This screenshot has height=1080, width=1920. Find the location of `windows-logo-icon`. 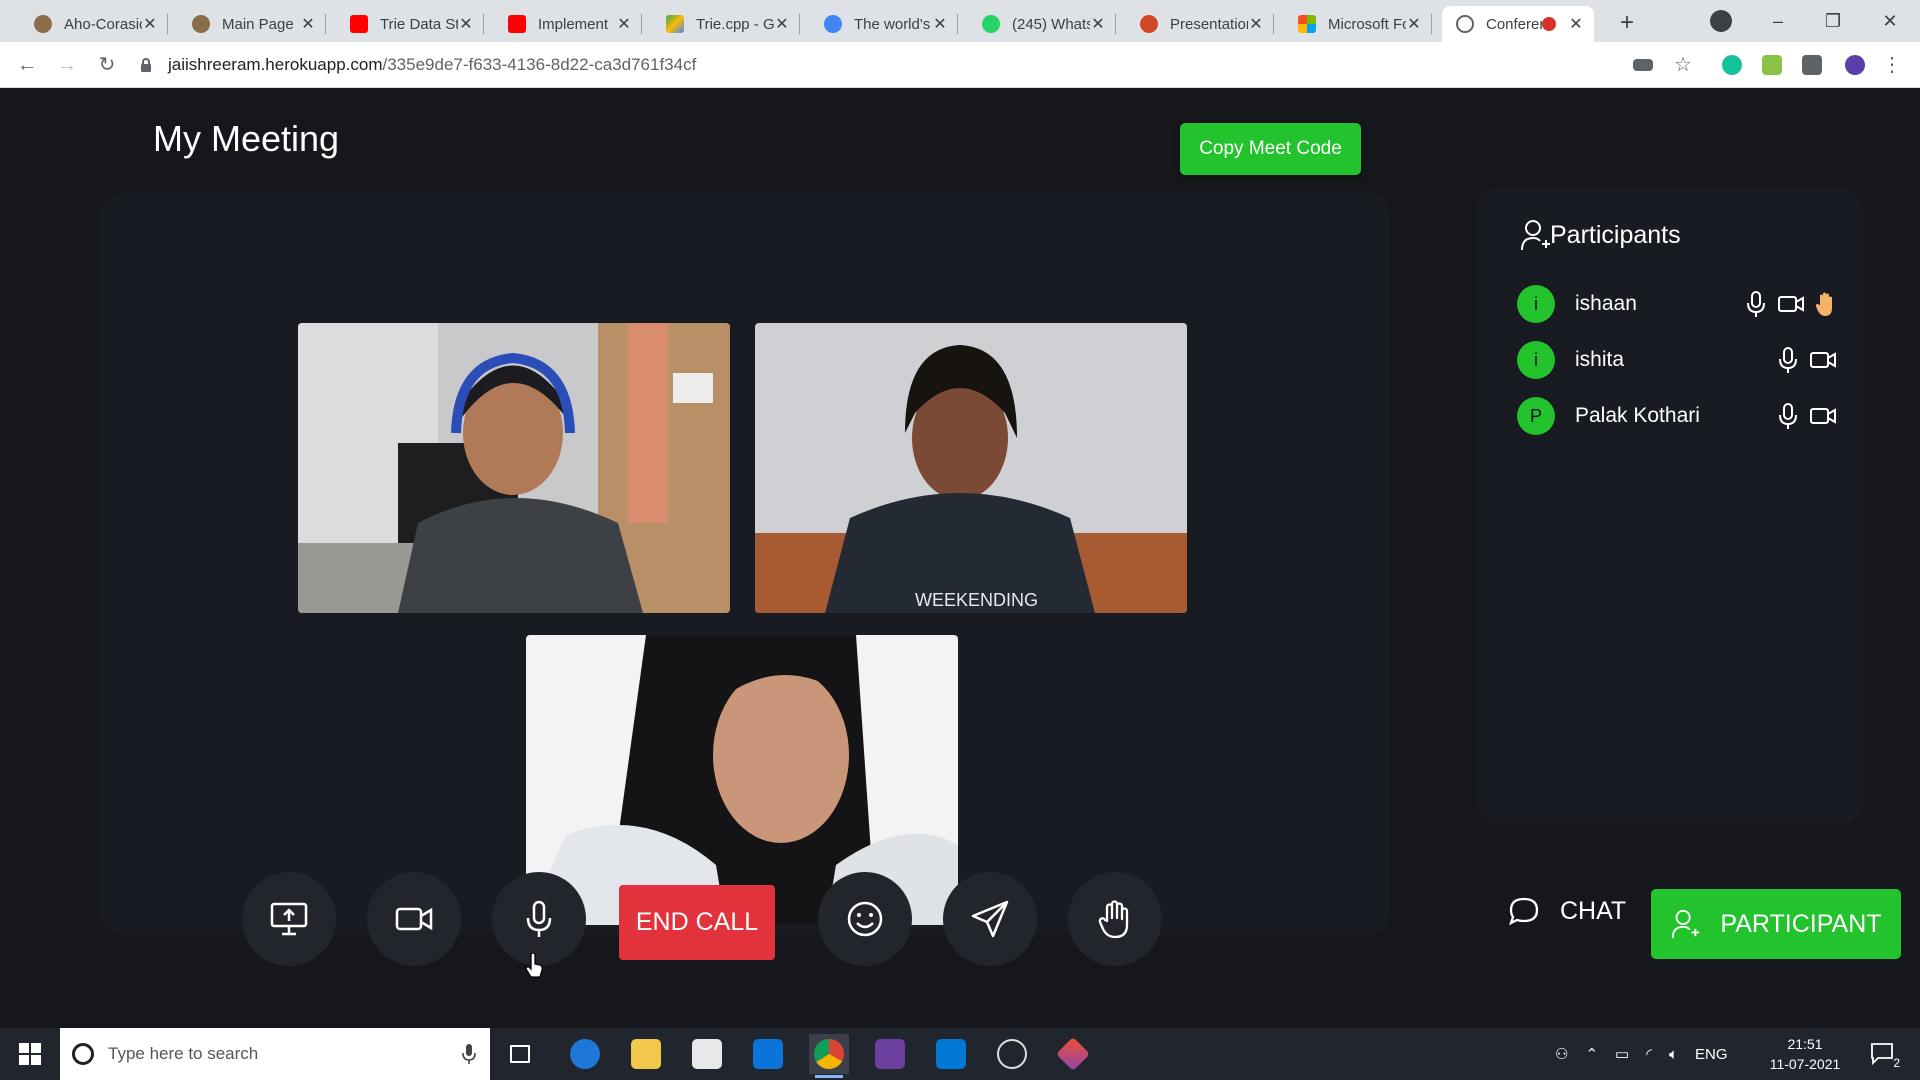

windows-logo-icon is located at coordinates (30, 1054).